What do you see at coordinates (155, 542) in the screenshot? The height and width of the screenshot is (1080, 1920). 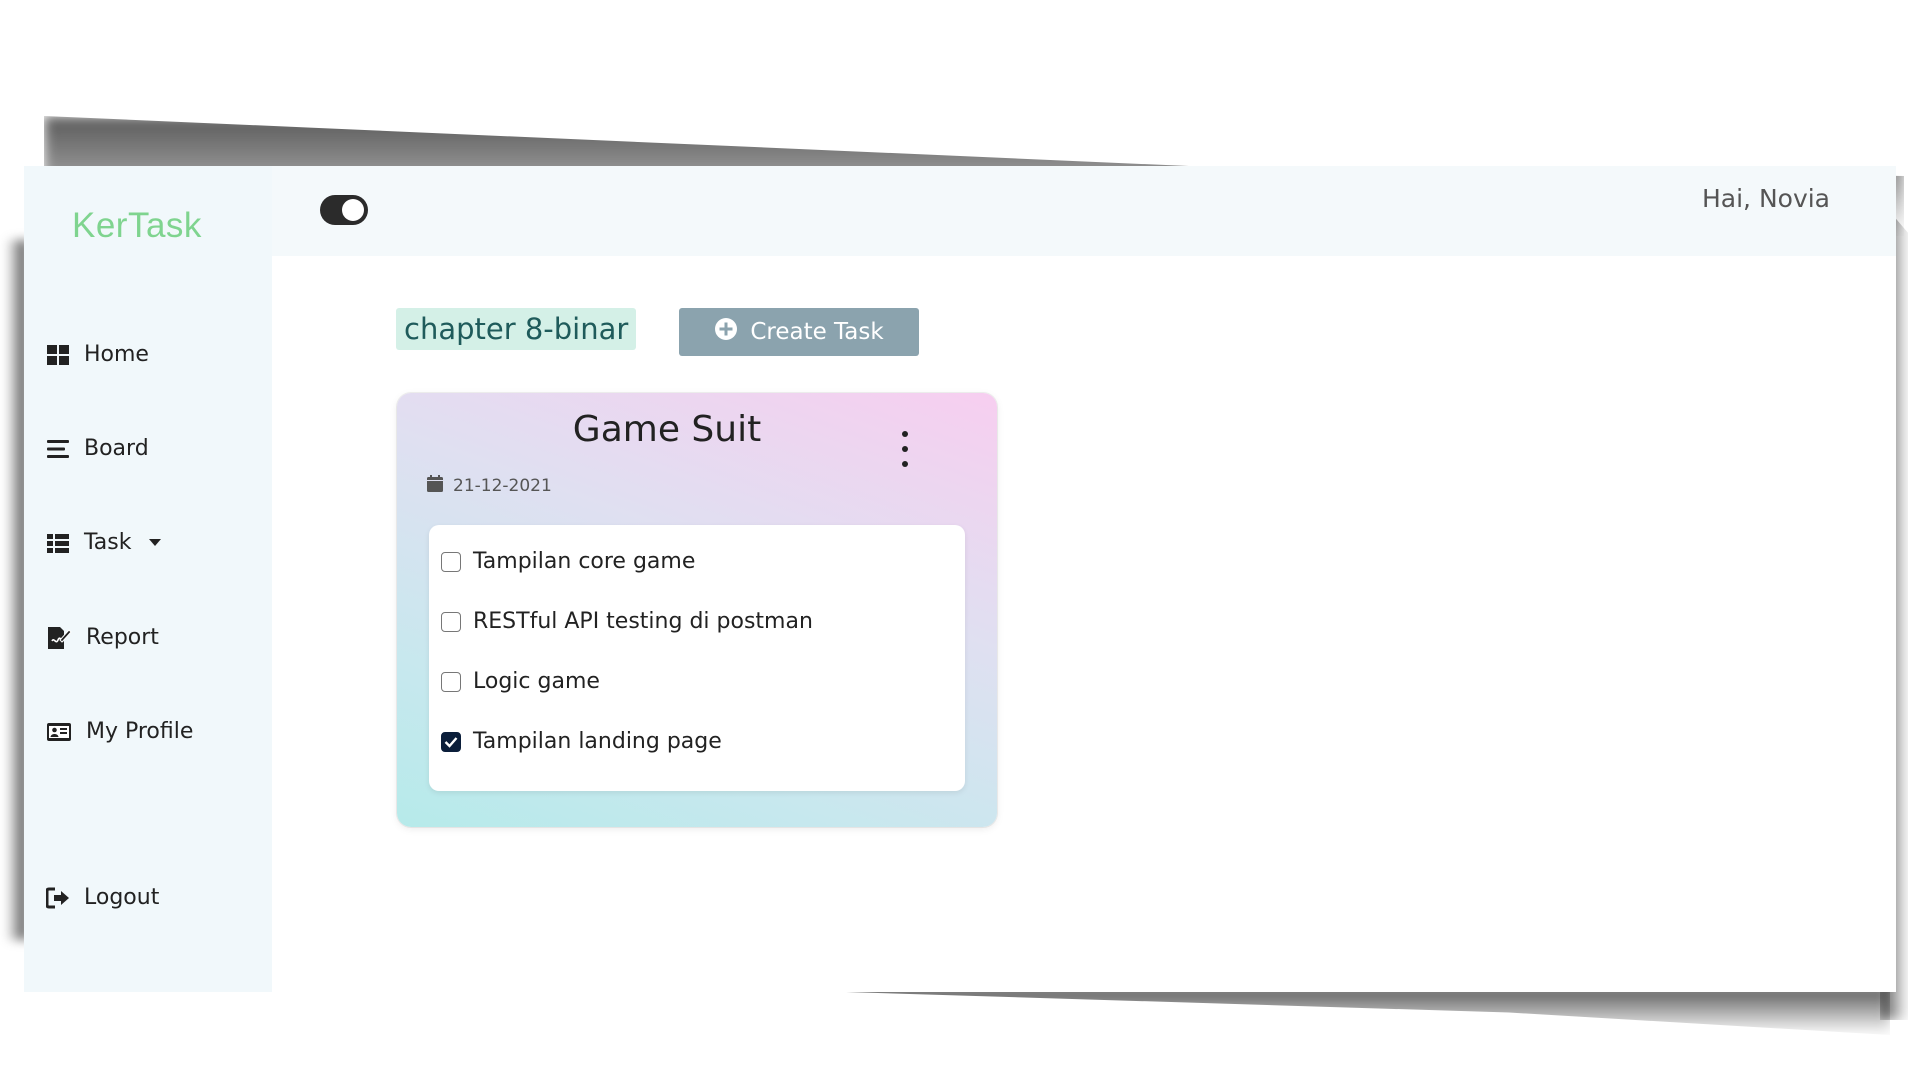 I see `caret-down-icon` at bounding box center [155, 542].